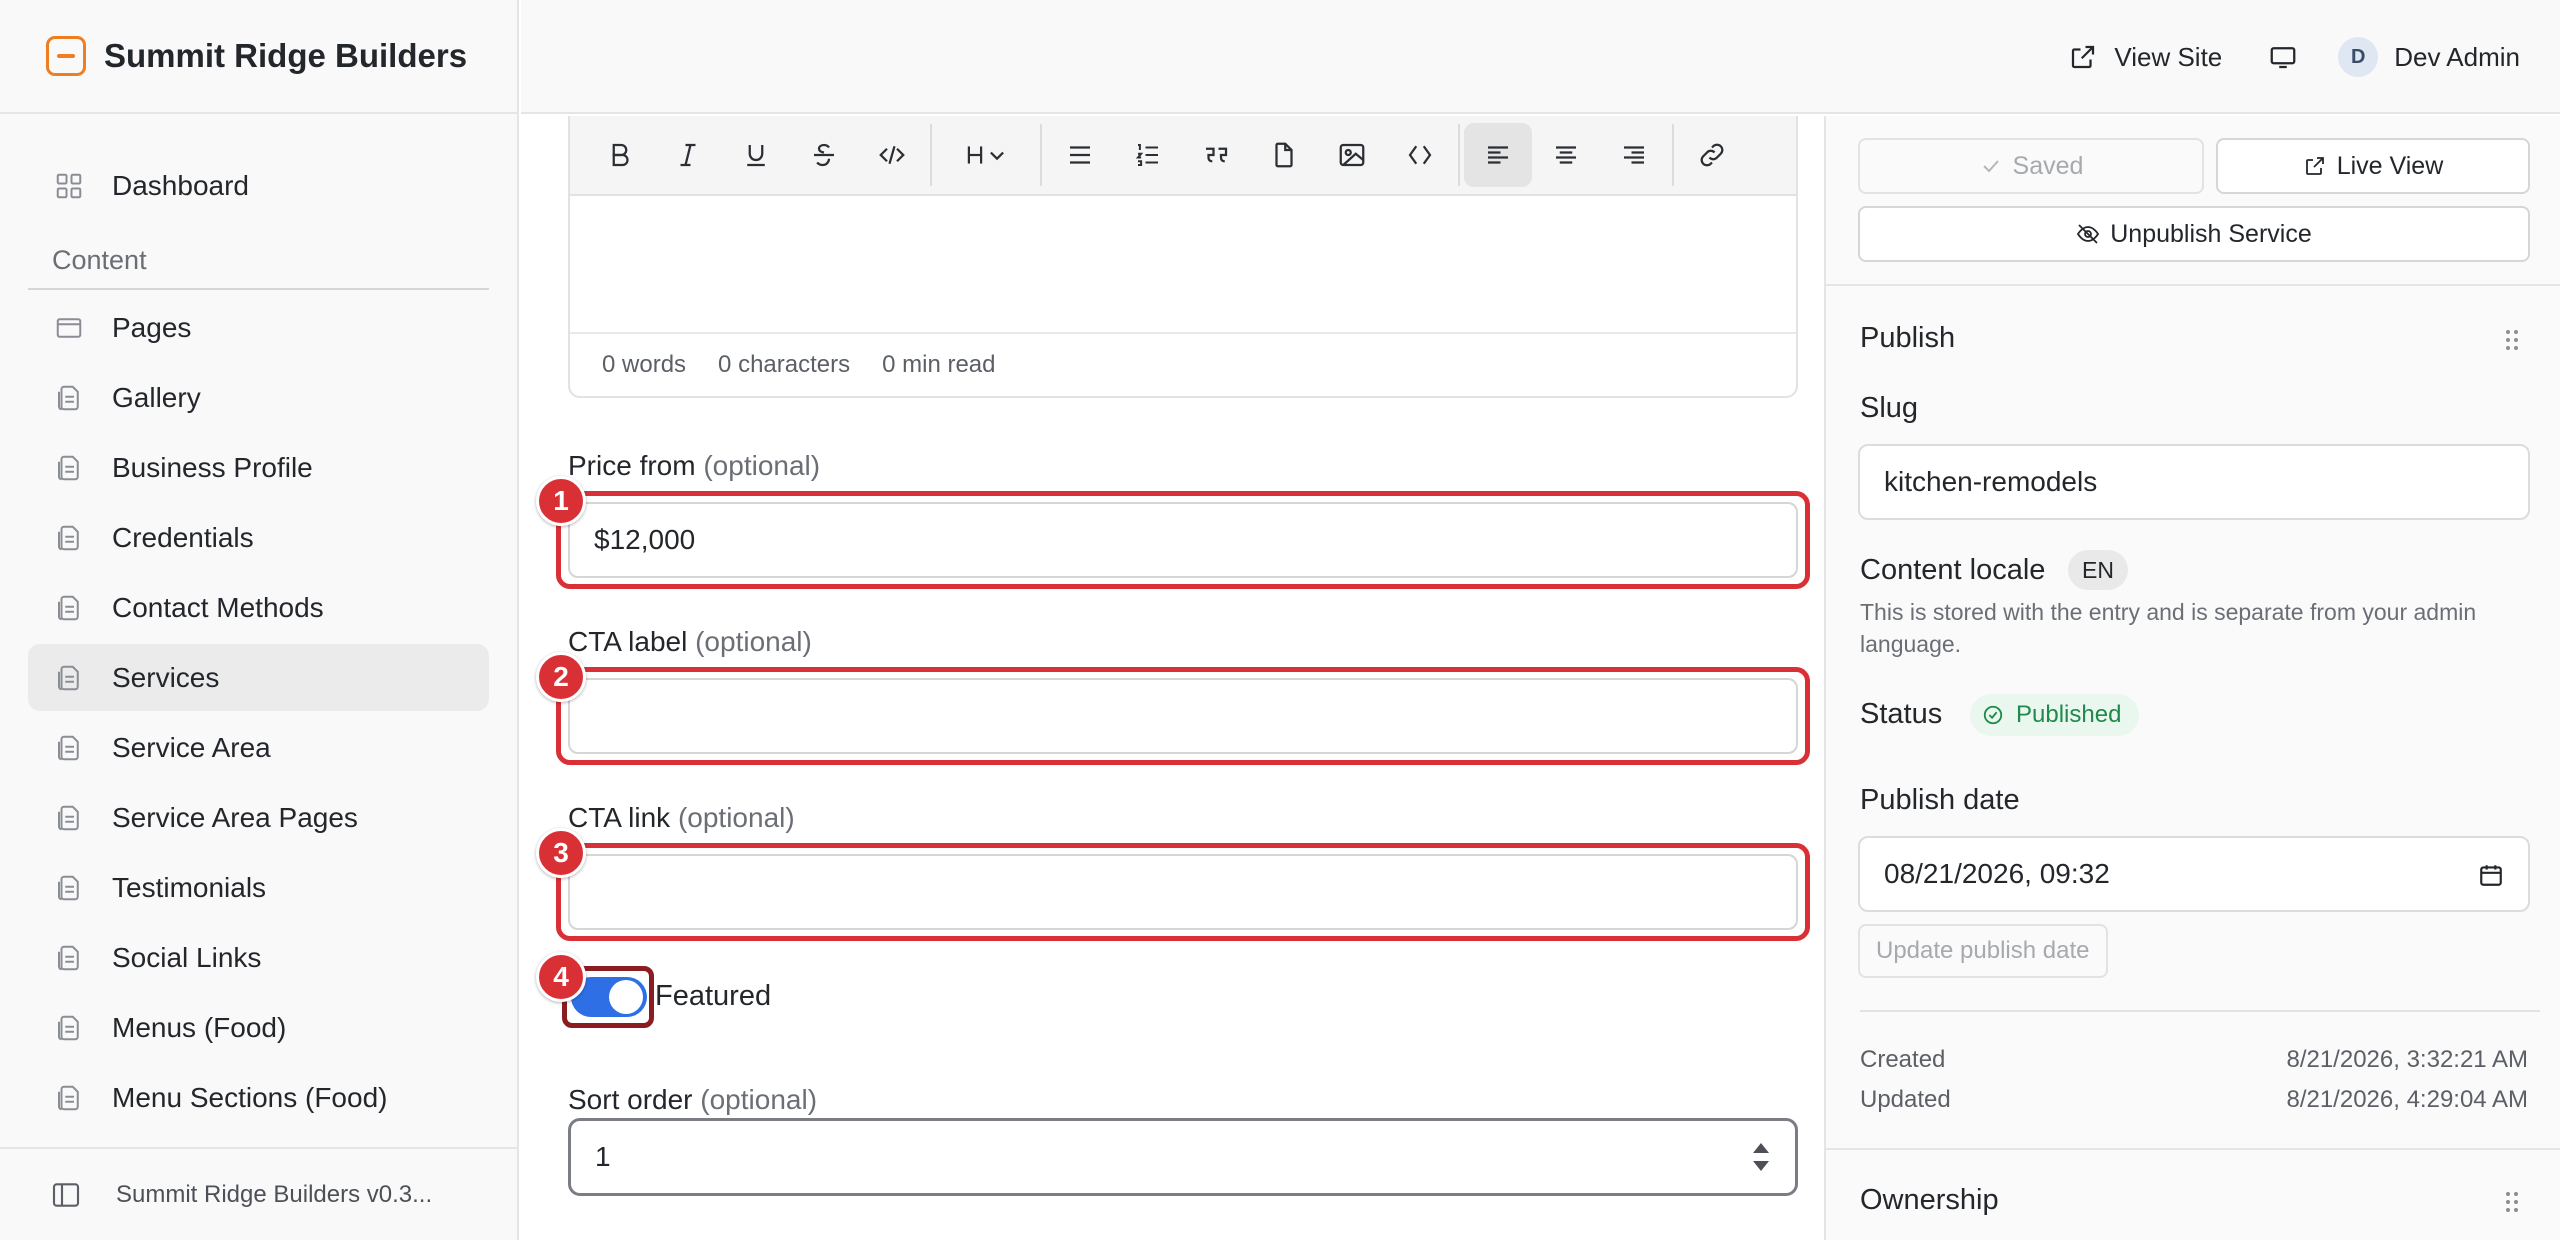 This screenshot has width=2560, height=1240. Describe the element at coordinates (218, 607) in the screenshot. I see `sidebar-item-label: Contact Methods` at that location.